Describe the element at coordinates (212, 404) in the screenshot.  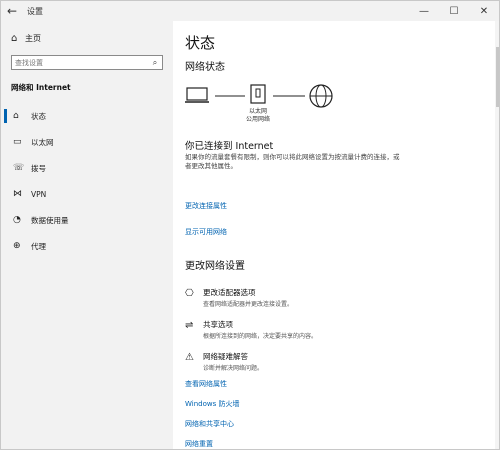
I see `windows-firewall-link: Windows 防火墙` at that location.